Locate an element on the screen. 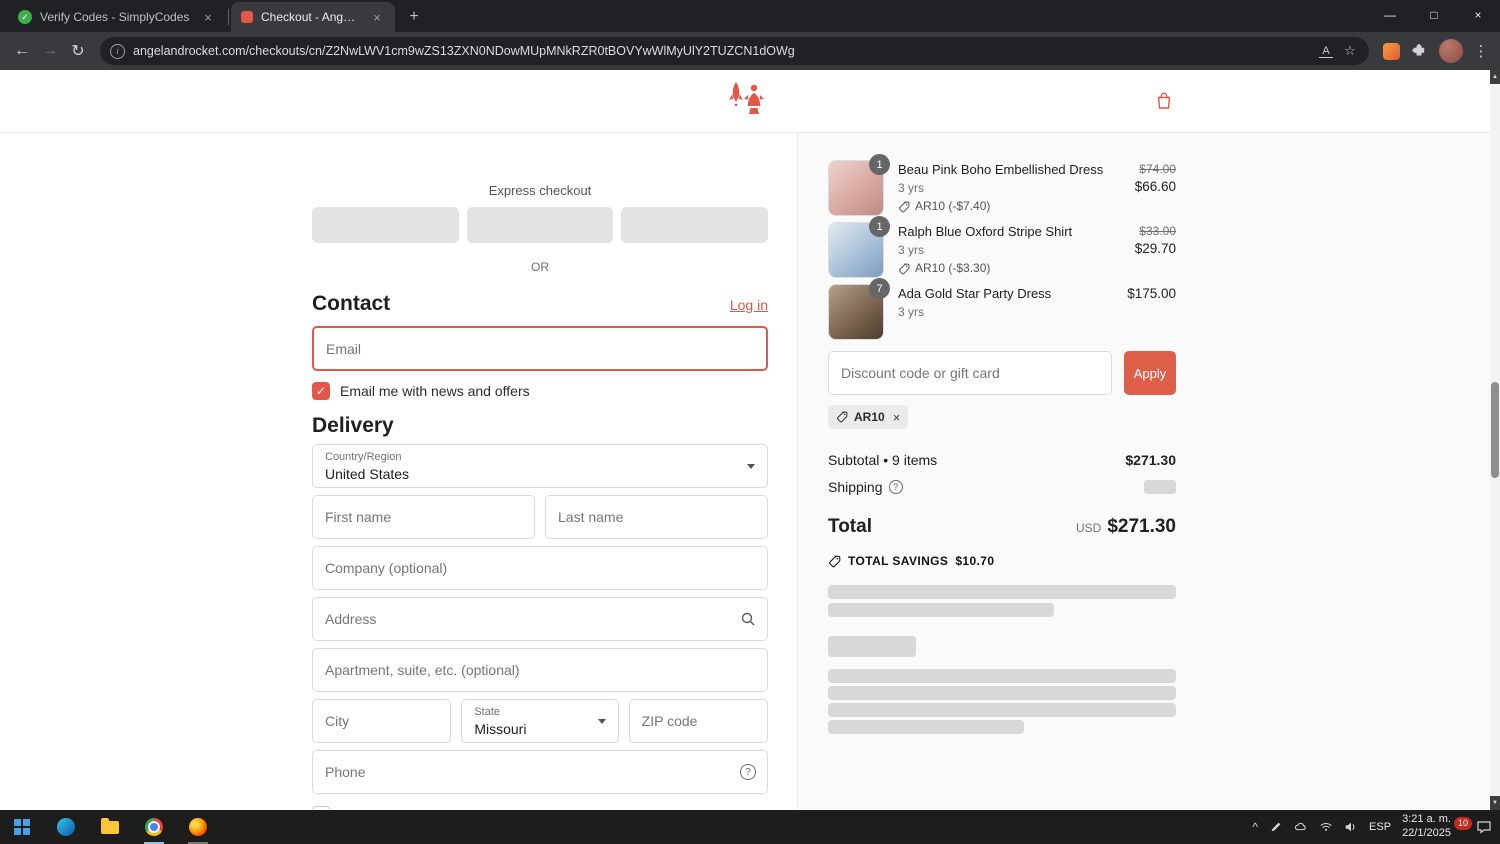  taskbar-edge-button is located at coordinates (66, 827).